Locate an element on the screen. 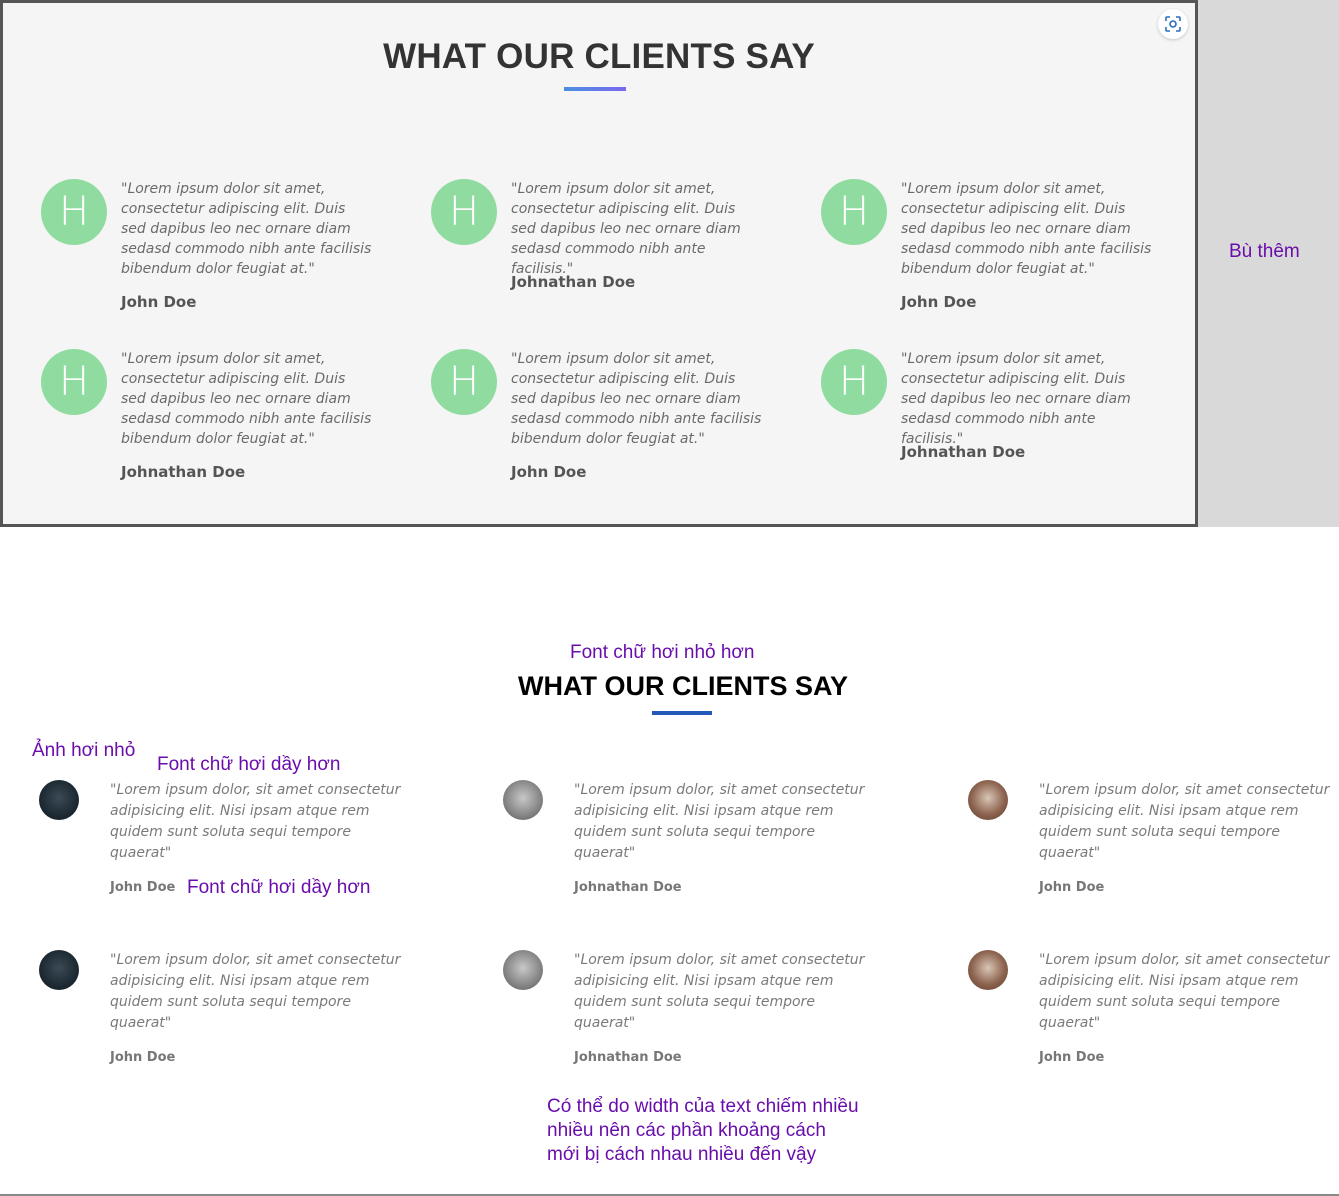 This screenshot has width=1339, height=1196. annotation-note: mới bị cách nhau nhiều đến vậy is located at coordinates (682, 1154).